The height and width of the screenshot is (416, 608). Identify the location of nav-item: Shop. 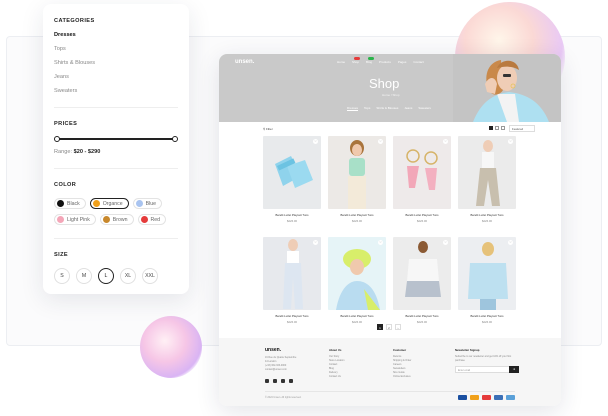
(356, 60).